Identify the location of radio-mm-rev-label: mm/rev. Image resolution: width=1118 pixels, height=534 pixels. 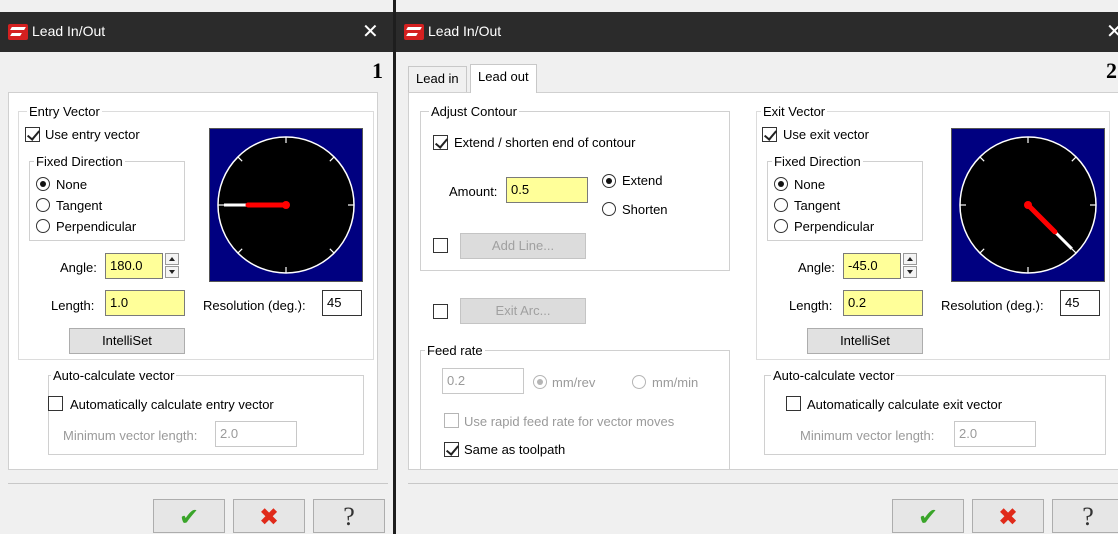
(574, 382).